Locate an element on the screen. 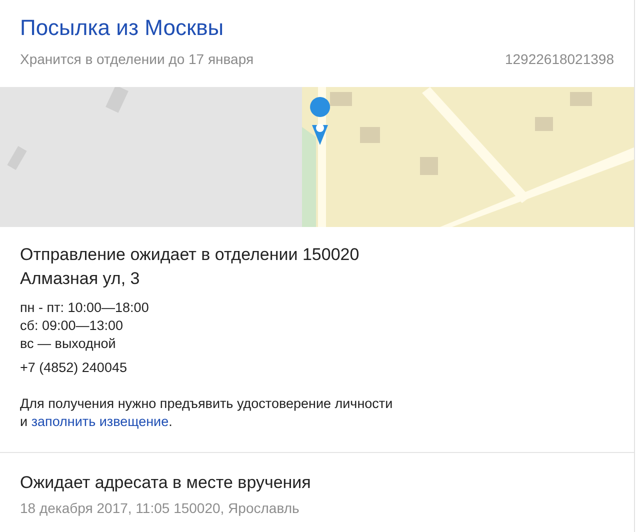 The width and height of the screenshot is (641, 532). event-title: Ожидает адресата в месте вручения is located at coordinates (166, 483).